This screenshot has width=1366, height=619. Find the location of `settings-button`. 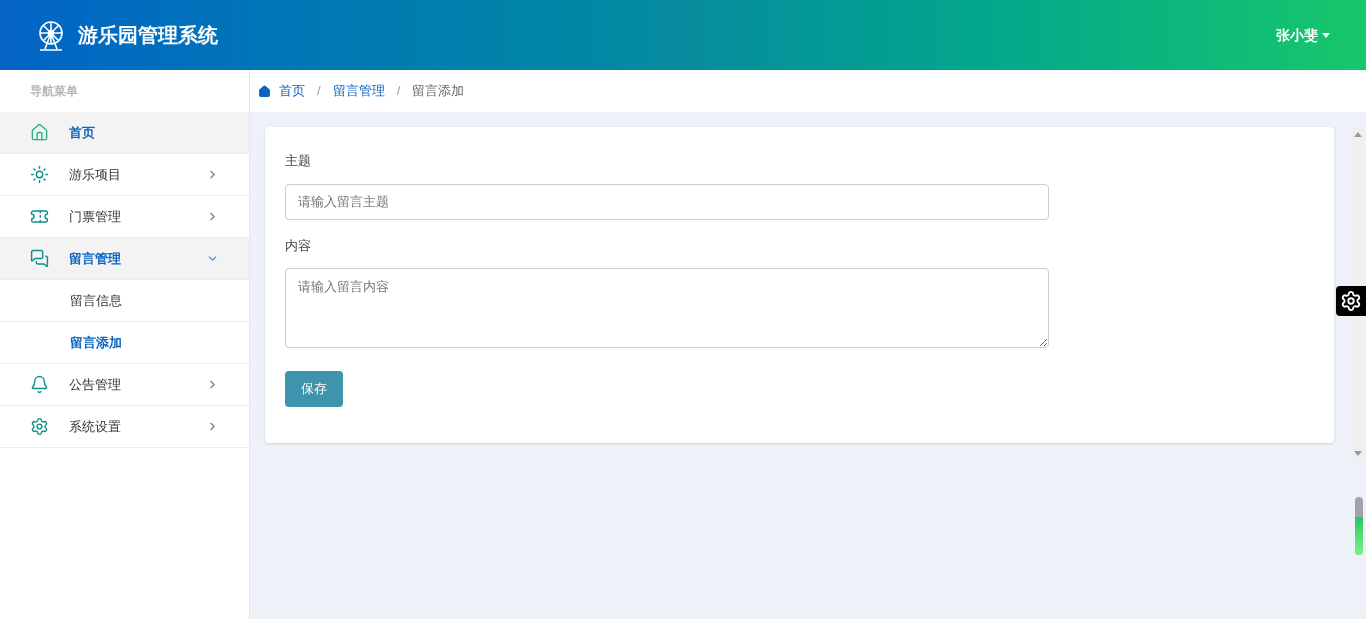

settings-button is located at coordinates (1351, 301).